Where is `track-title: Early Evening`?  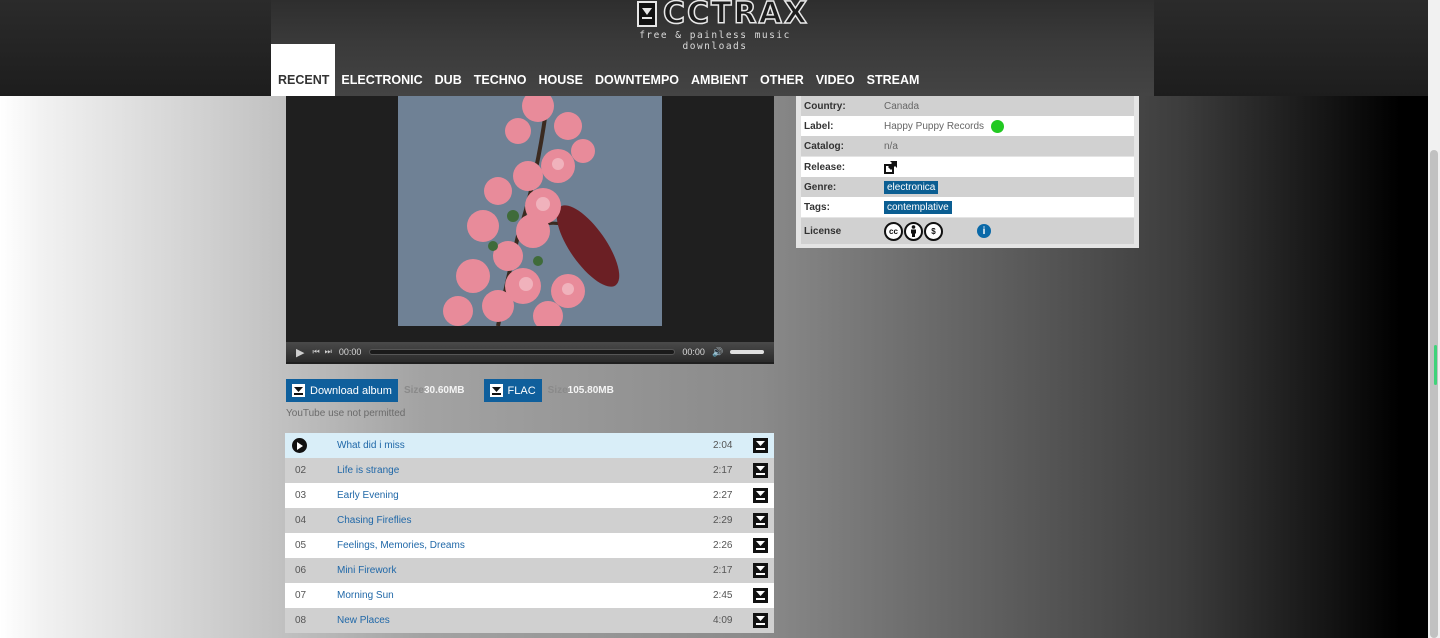 track-title: Early Evening is located at coordinates (525, 495).